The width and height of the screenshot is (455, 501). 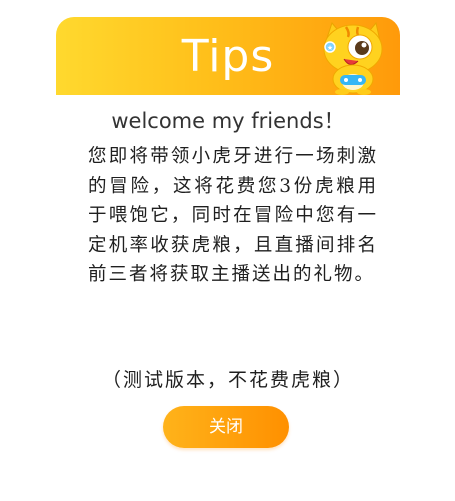 I want to click on test-version-note: （测试版本，不花费虎粮）, so click(x=227, y=380).